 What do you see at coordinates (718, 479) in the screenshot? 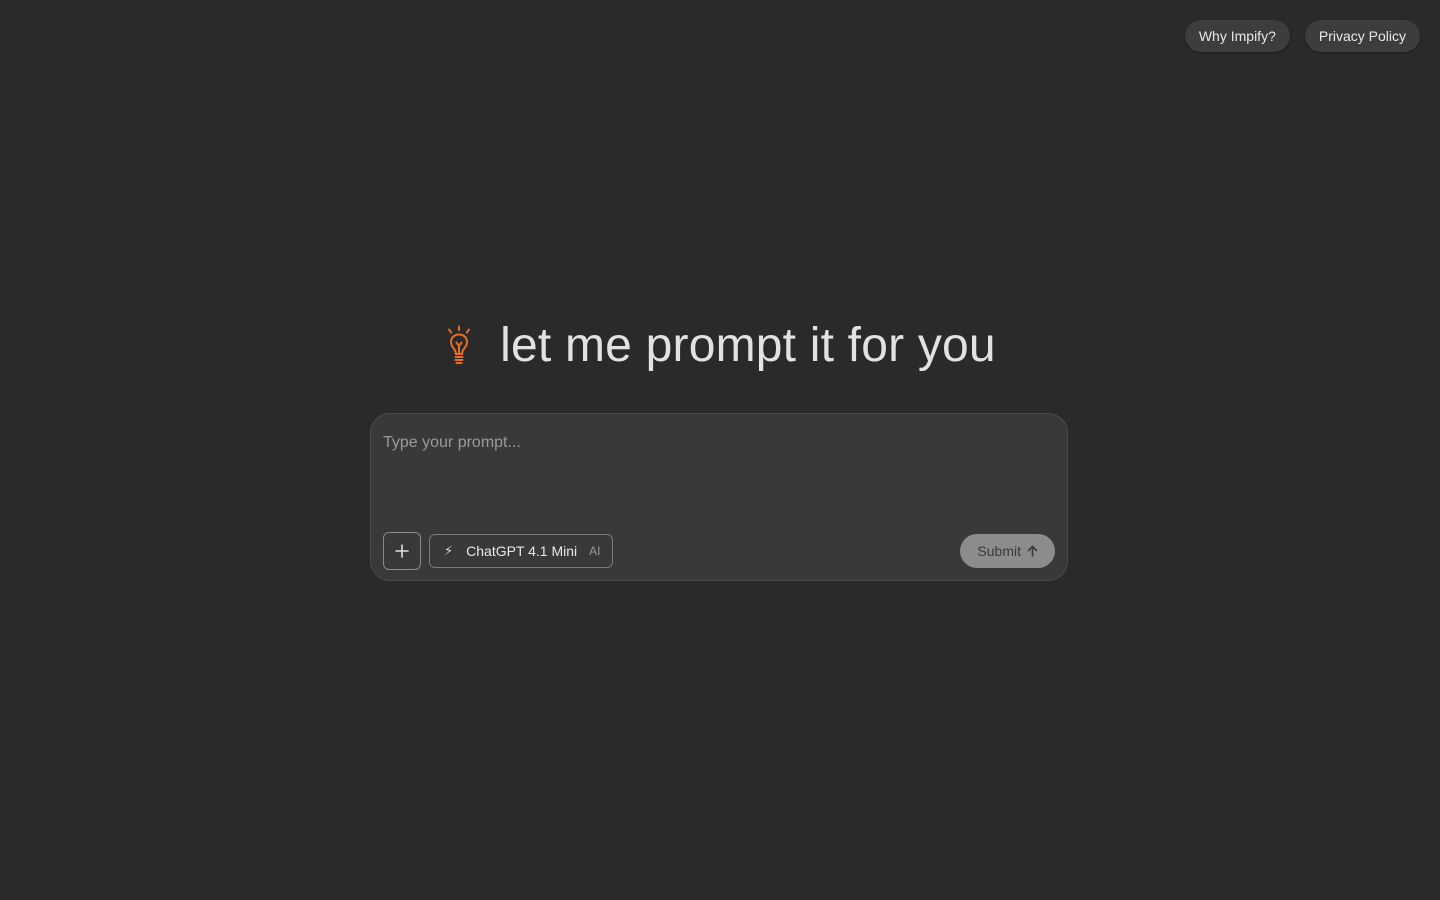
I see `prompt-input` at bounding box center [718, 479].